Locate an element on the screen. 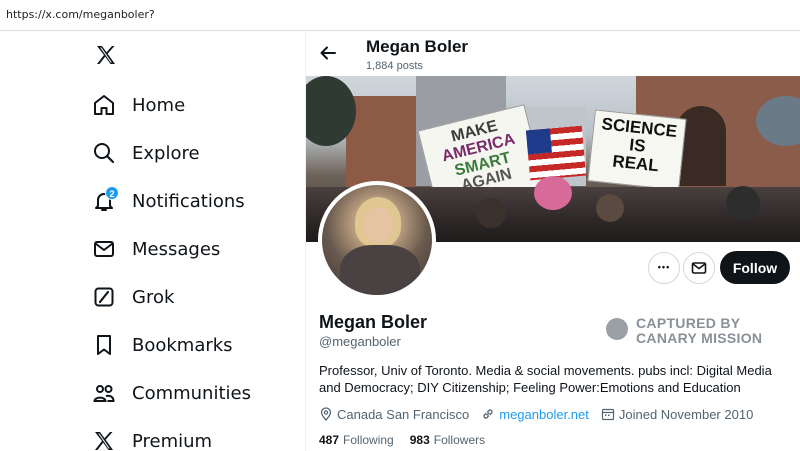 This screenshot has width=800, height=451. following-link: 487 Following is located at coordinates (356, 440).